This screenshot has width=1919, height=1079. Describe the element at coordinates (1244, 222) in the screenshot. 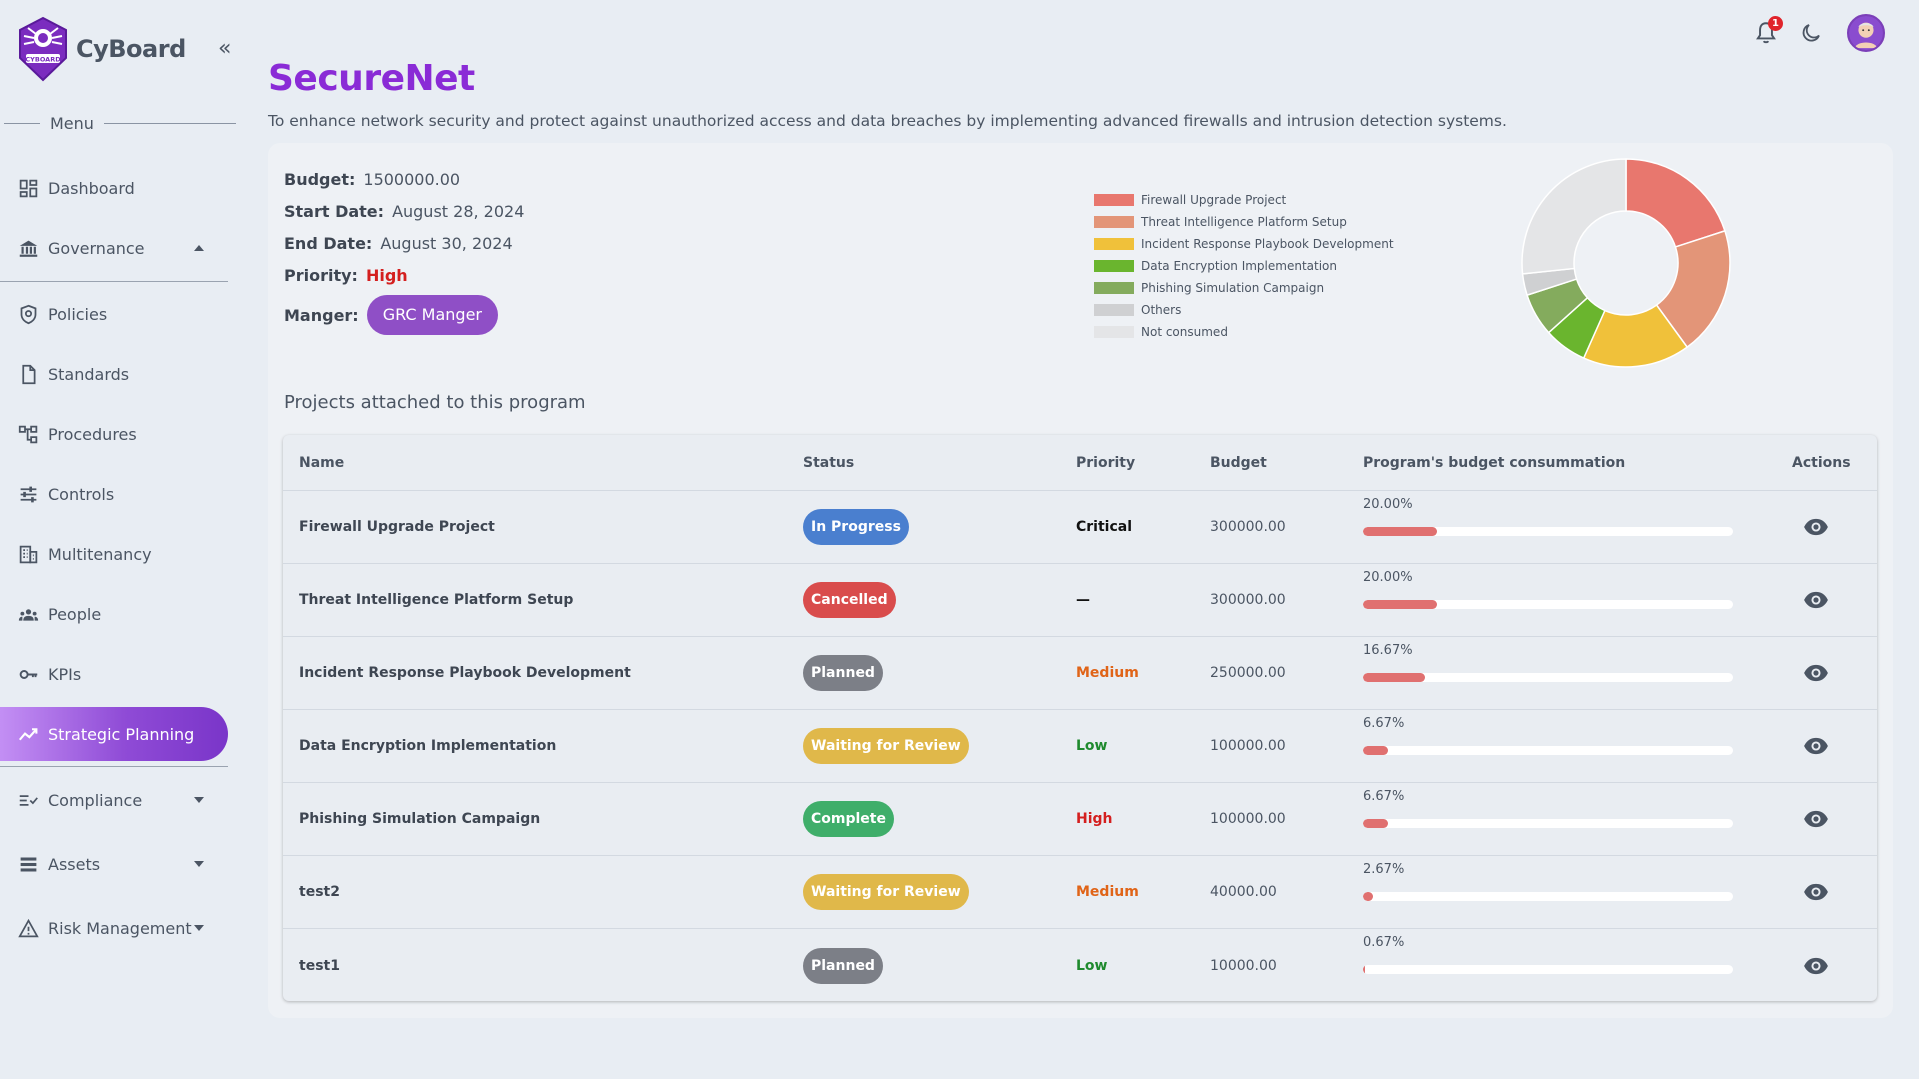

I see `legend-item: Threat Intelligence Platform Setup` at that location.